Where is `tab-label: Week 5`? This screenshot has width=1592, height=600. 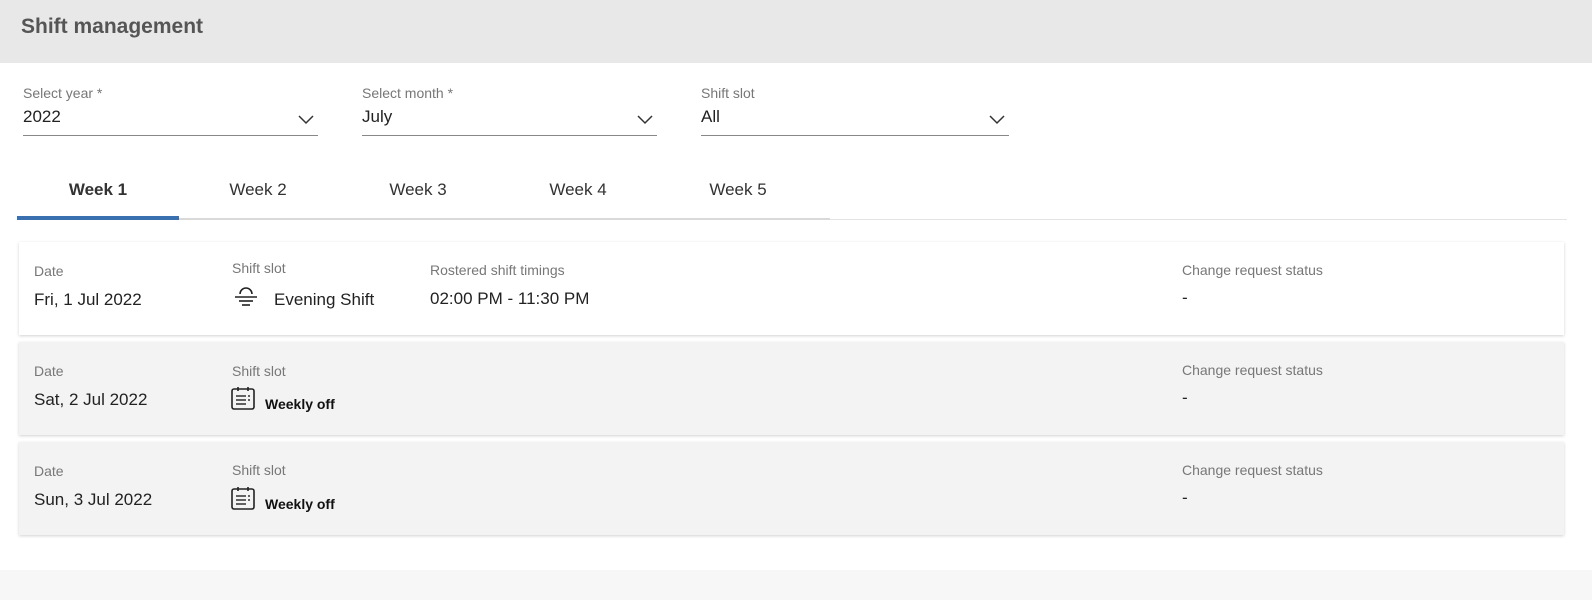 tab-label: Week 5 is located at coordinates (738, 189).